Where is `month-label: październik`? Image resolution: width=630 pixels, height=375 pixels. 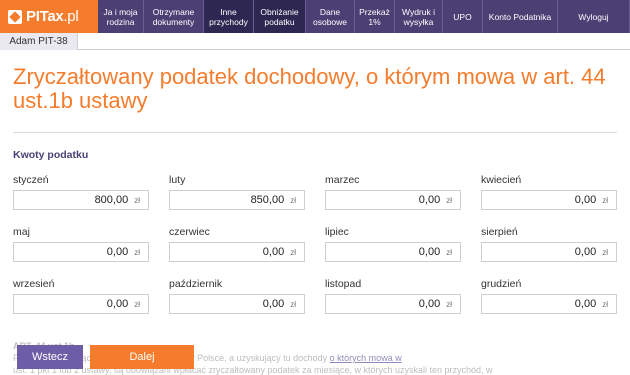
month-label: październik is located at coordinates (196, 284).